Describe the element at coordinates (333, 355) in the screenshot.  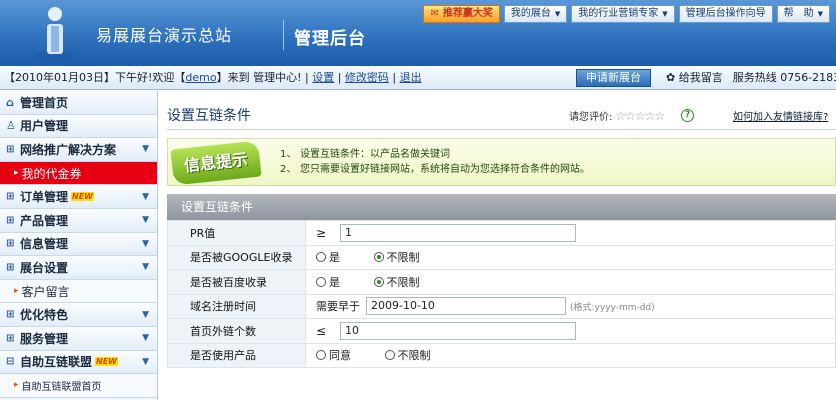
I see `product-yes-radio: 同意` at that location.